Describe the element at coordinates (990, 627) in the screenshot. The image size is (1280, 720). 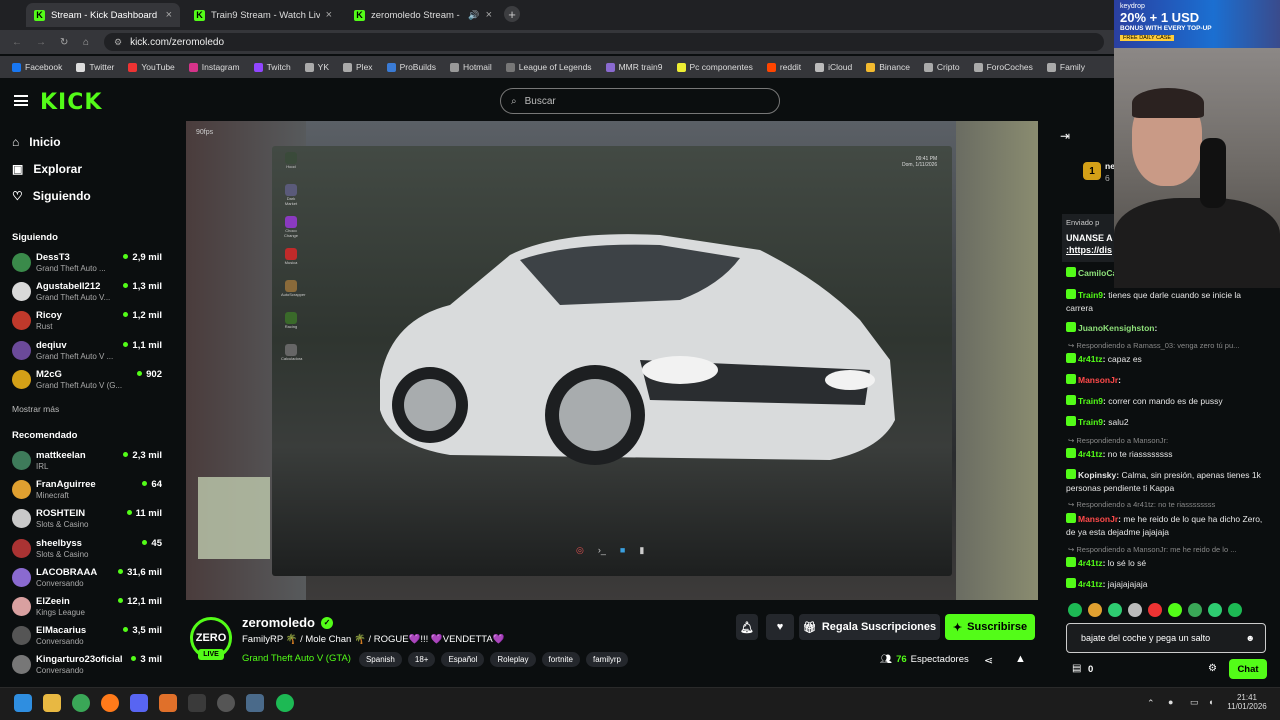
I see `subscribe-button: ✦ Suscribirse` at that location.